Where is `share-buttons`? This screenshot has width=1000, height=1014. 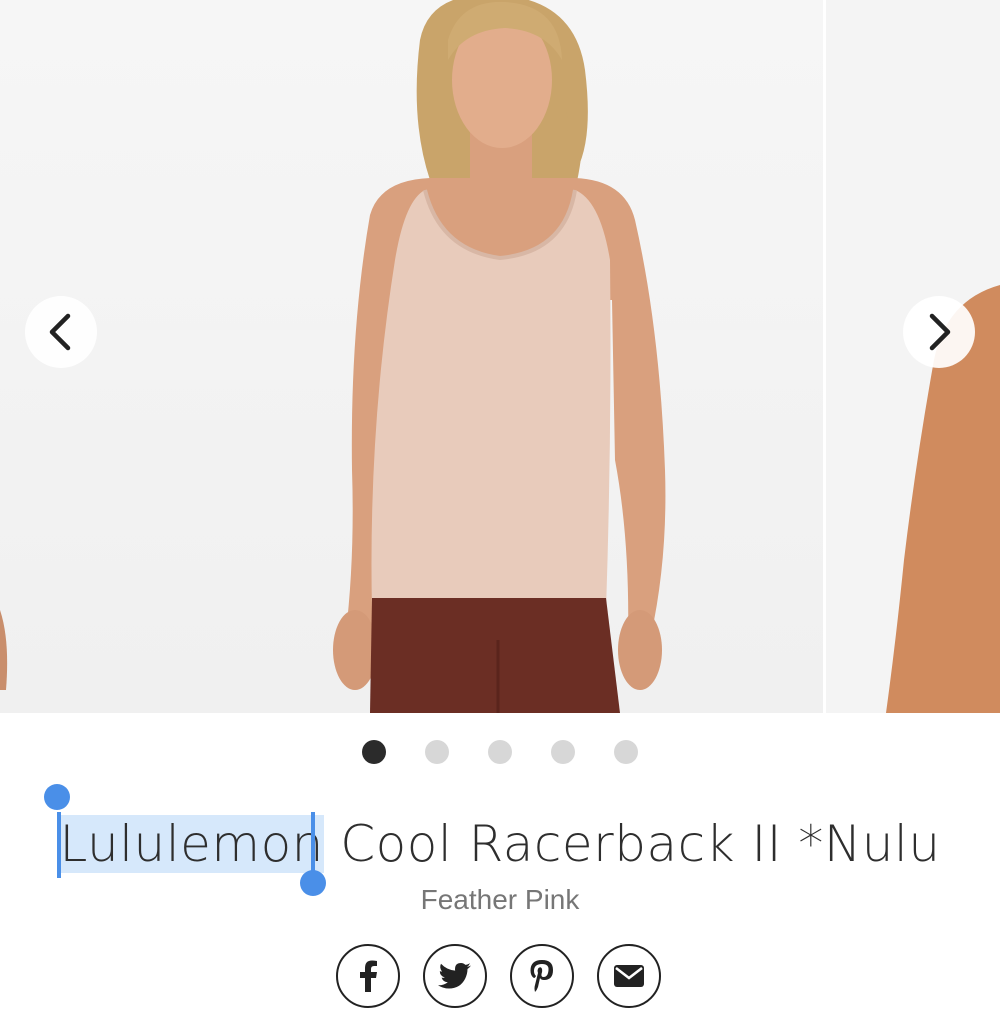 share-buttons is located at coordinates (500, 979).